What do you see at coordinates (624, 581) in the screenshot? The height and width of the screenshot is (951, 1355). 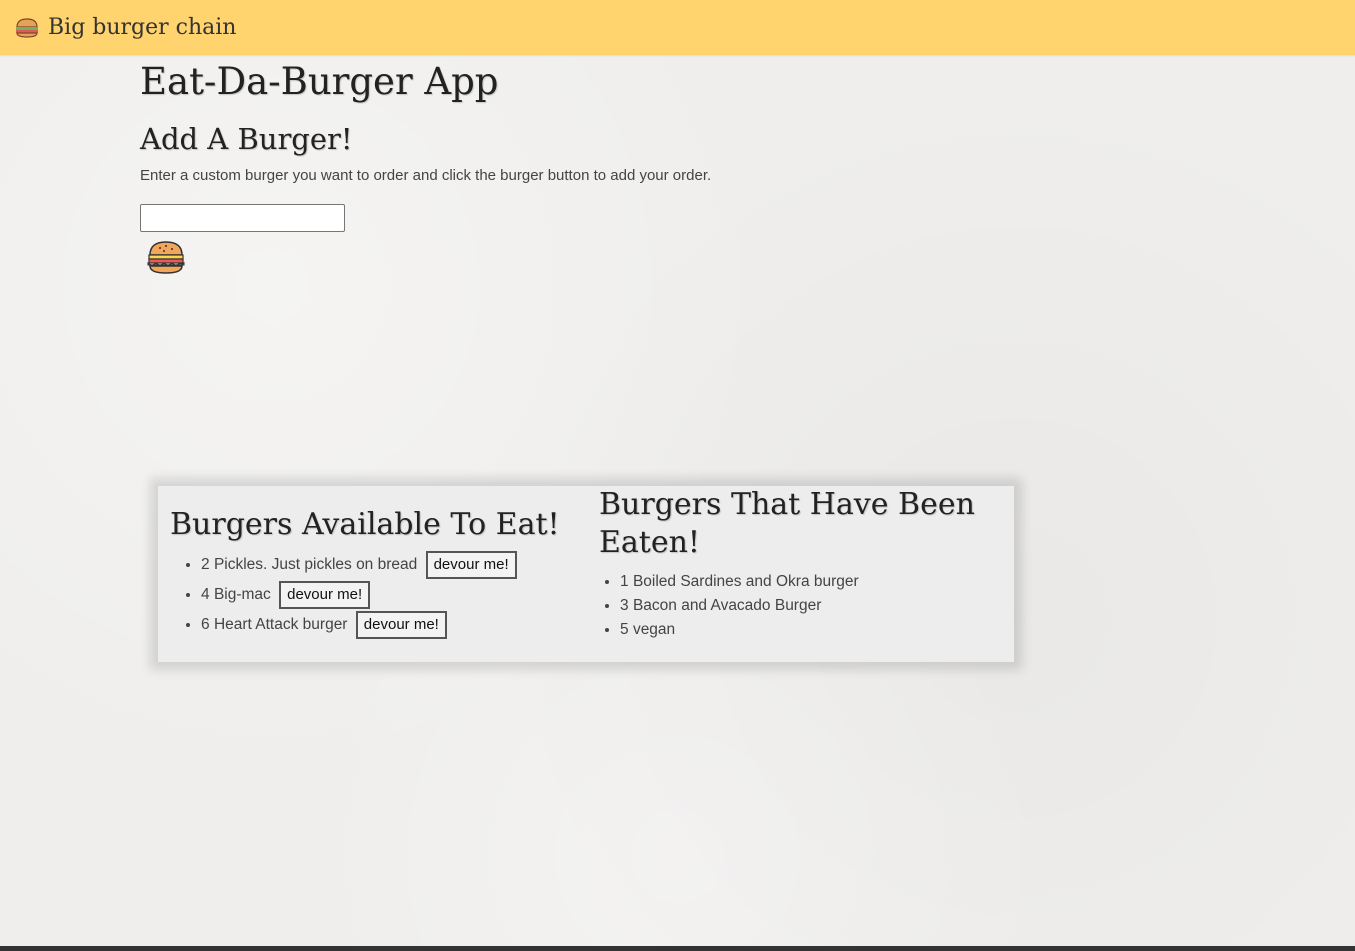 I see `burger-id: 1` at bounding box center [624, 581].